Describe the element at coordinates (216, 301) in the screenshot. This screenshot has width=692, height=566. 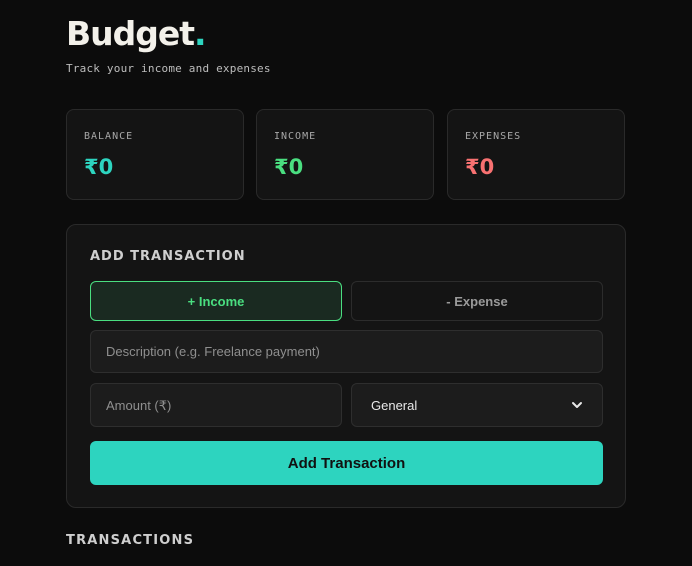
I see `income-toggle-button: + Income` at that location.